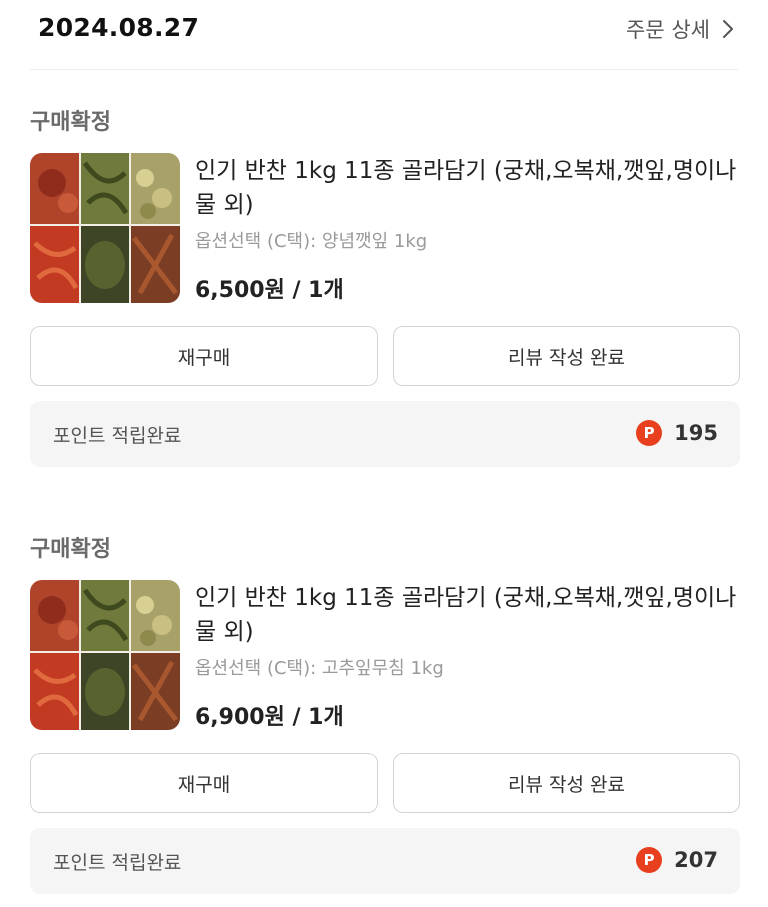  Describe the element at coordinates (696, 433) in the screenshot. I see `points-value: 195` at that location.